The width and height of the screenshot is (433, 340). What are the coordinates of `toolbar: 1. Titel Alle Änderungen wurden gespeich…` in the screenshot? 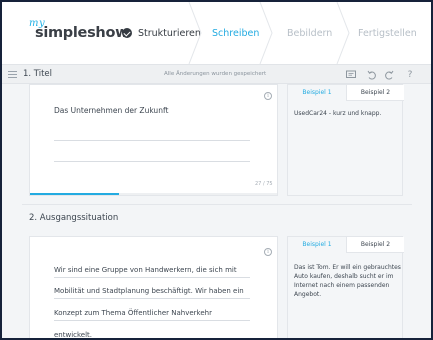 It's located at (216, 74).